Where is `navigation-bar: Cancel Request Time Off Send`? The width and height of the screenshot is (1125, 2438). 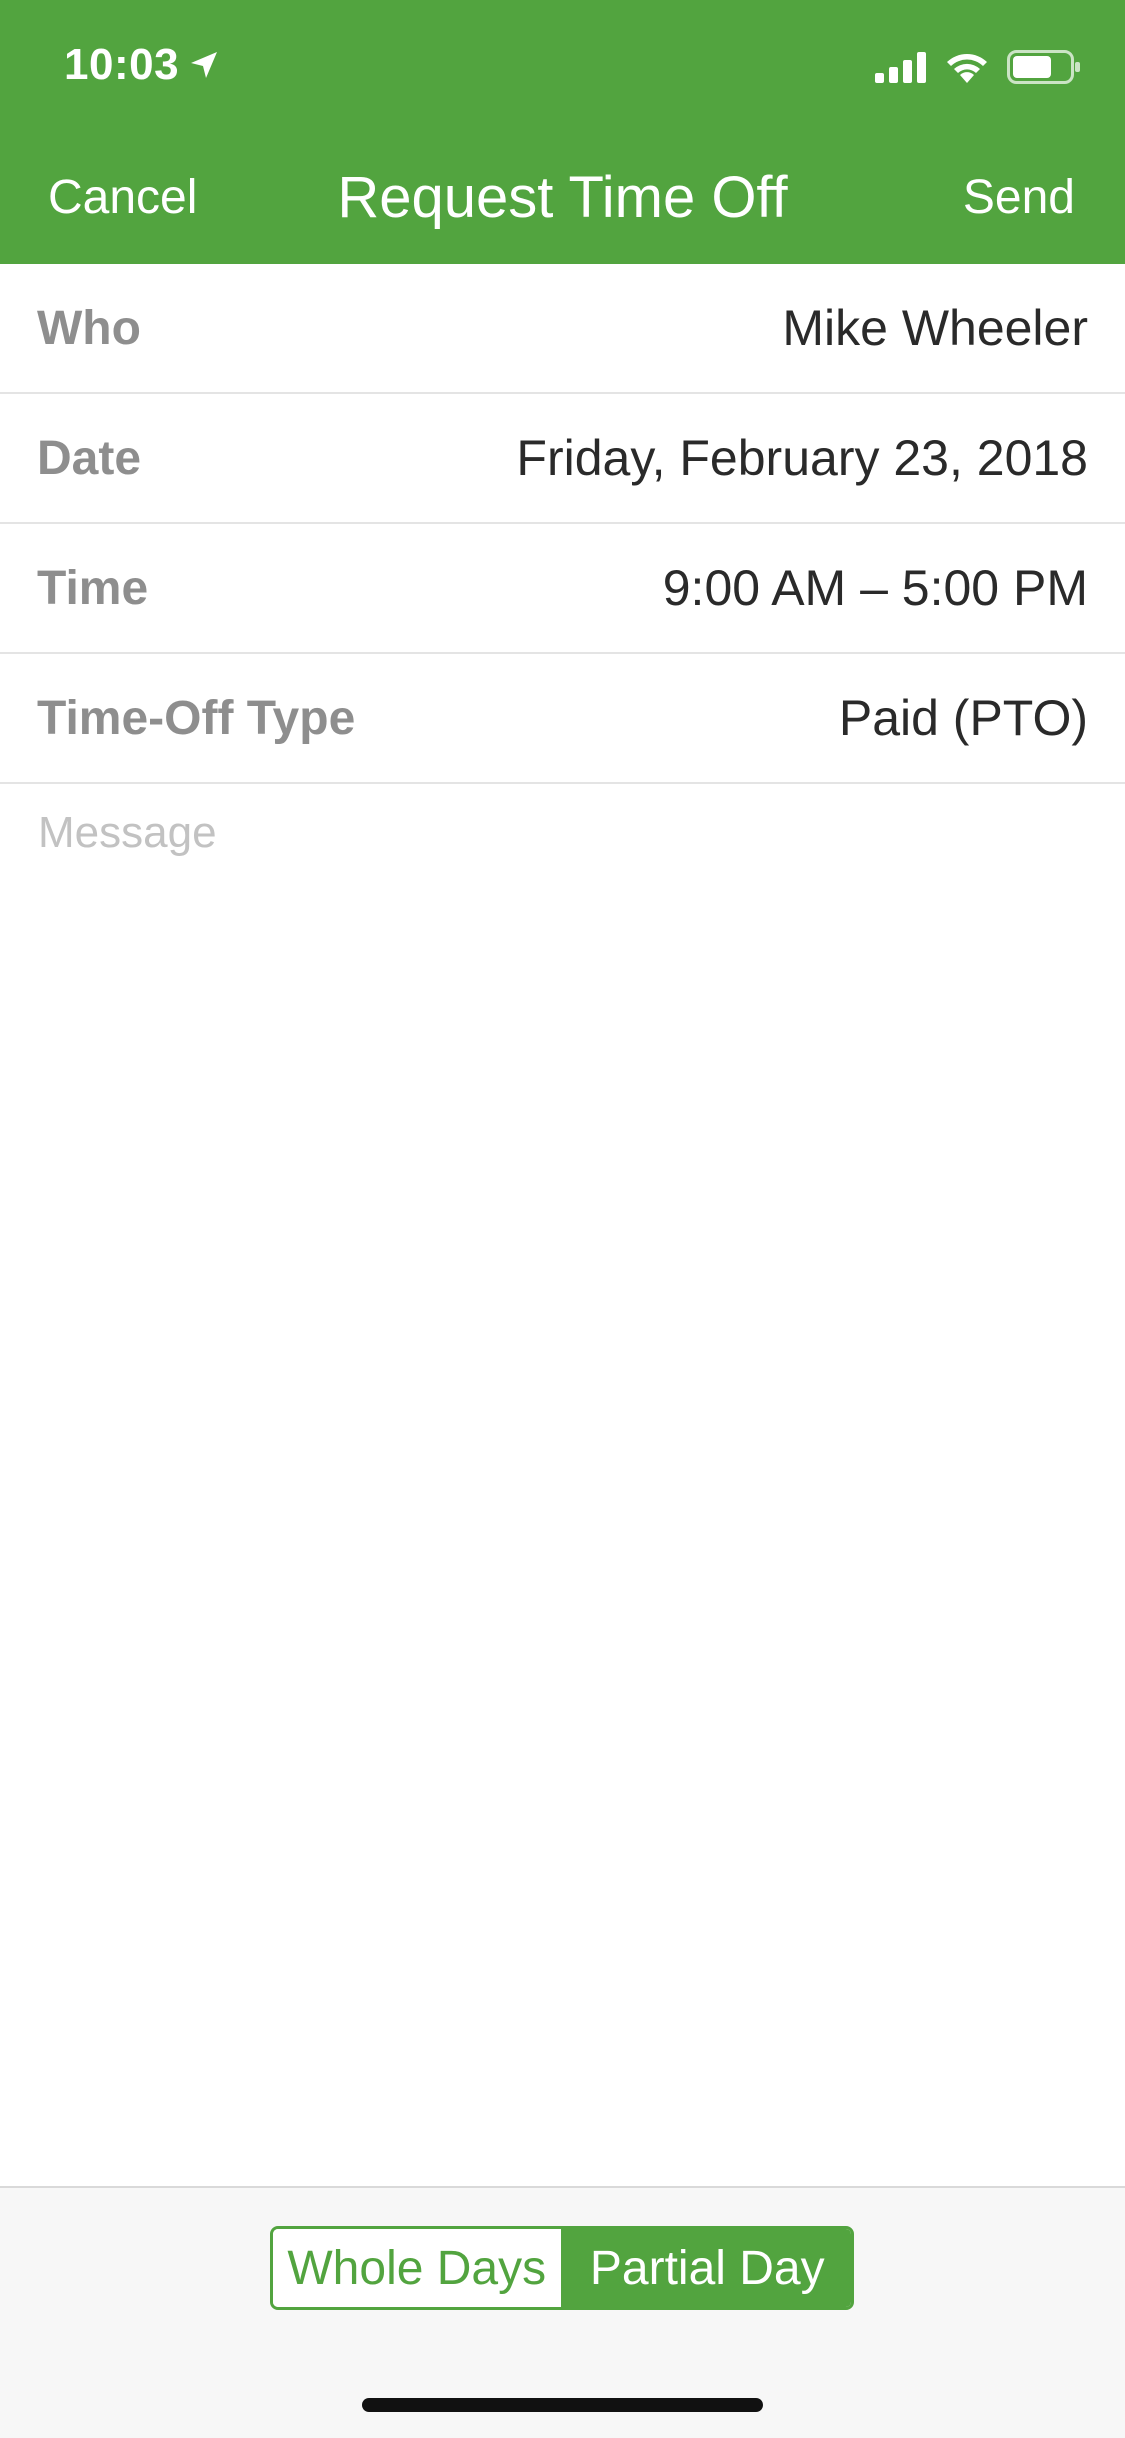
navigation-bar: Cancel Request Time Off Send is located at coordinates (562, 198).